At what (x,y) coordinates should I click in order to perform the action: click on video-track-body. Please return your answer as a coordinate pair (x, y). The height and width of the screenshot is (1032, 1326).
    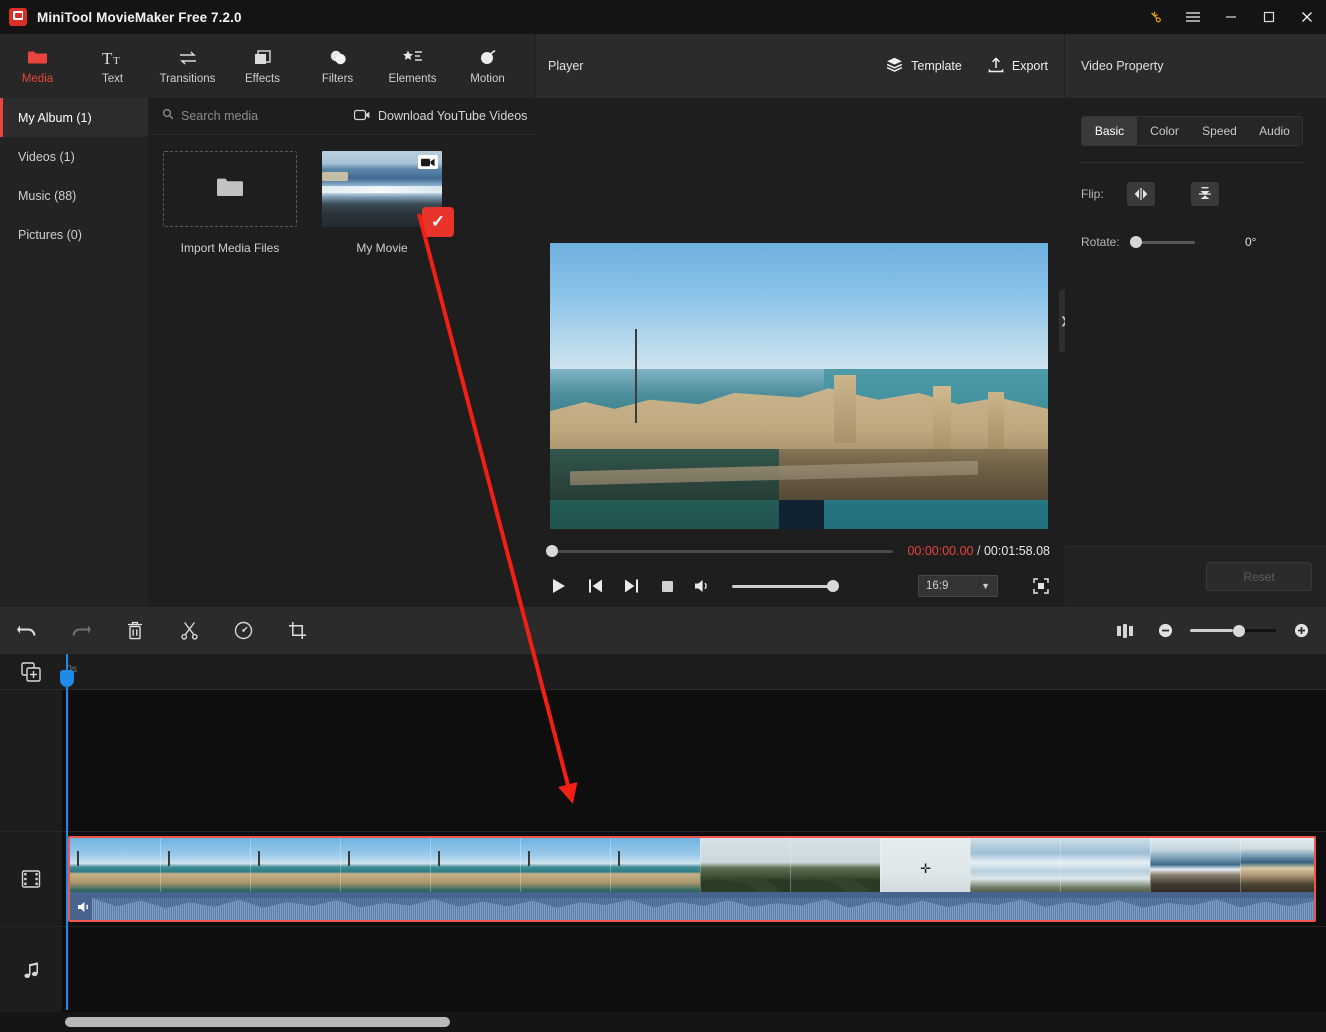
    Looking at the image, I should click on (694, 879).